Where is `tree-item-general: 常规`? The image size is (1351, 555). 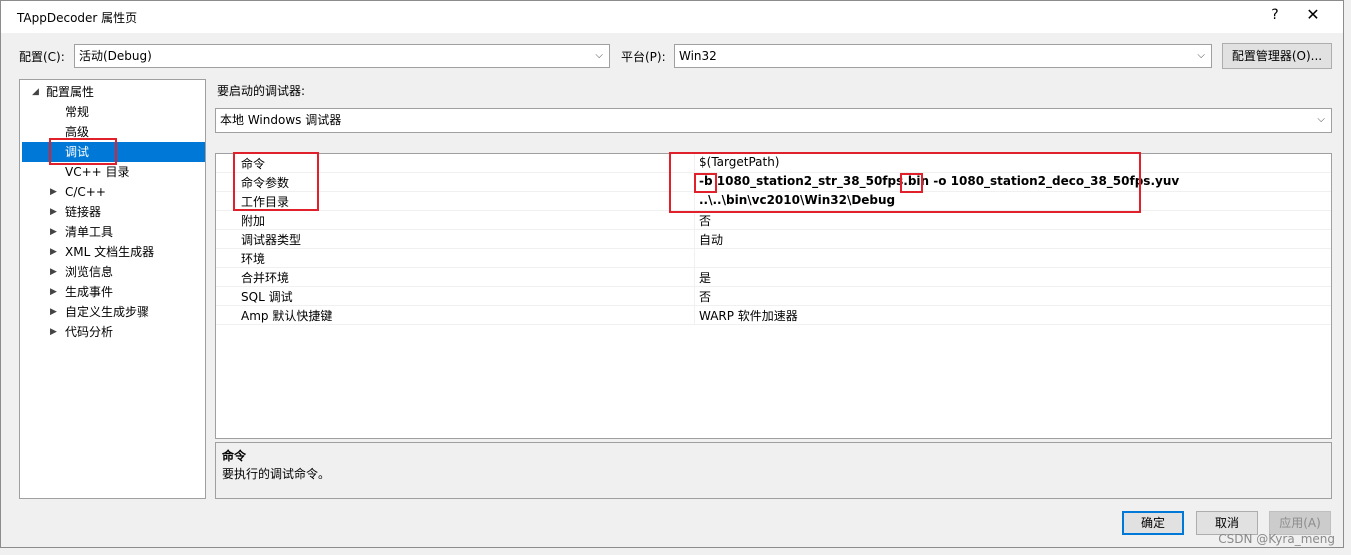
tree-item-general: 常规 is located at coordinates (77, 112).